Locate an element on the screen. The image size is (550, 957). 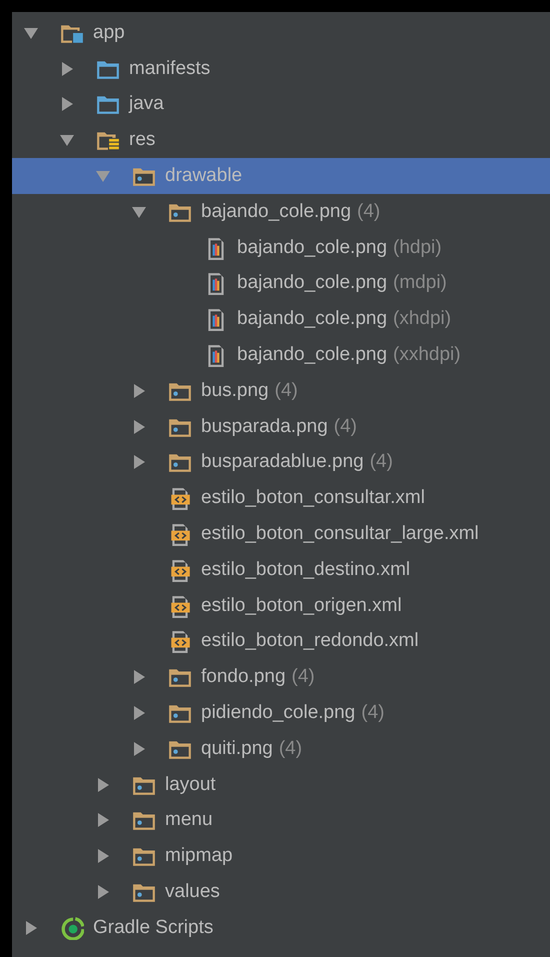
tree-row: estilo_boton_consultar_large.xml is located at coordinates (281, 534).